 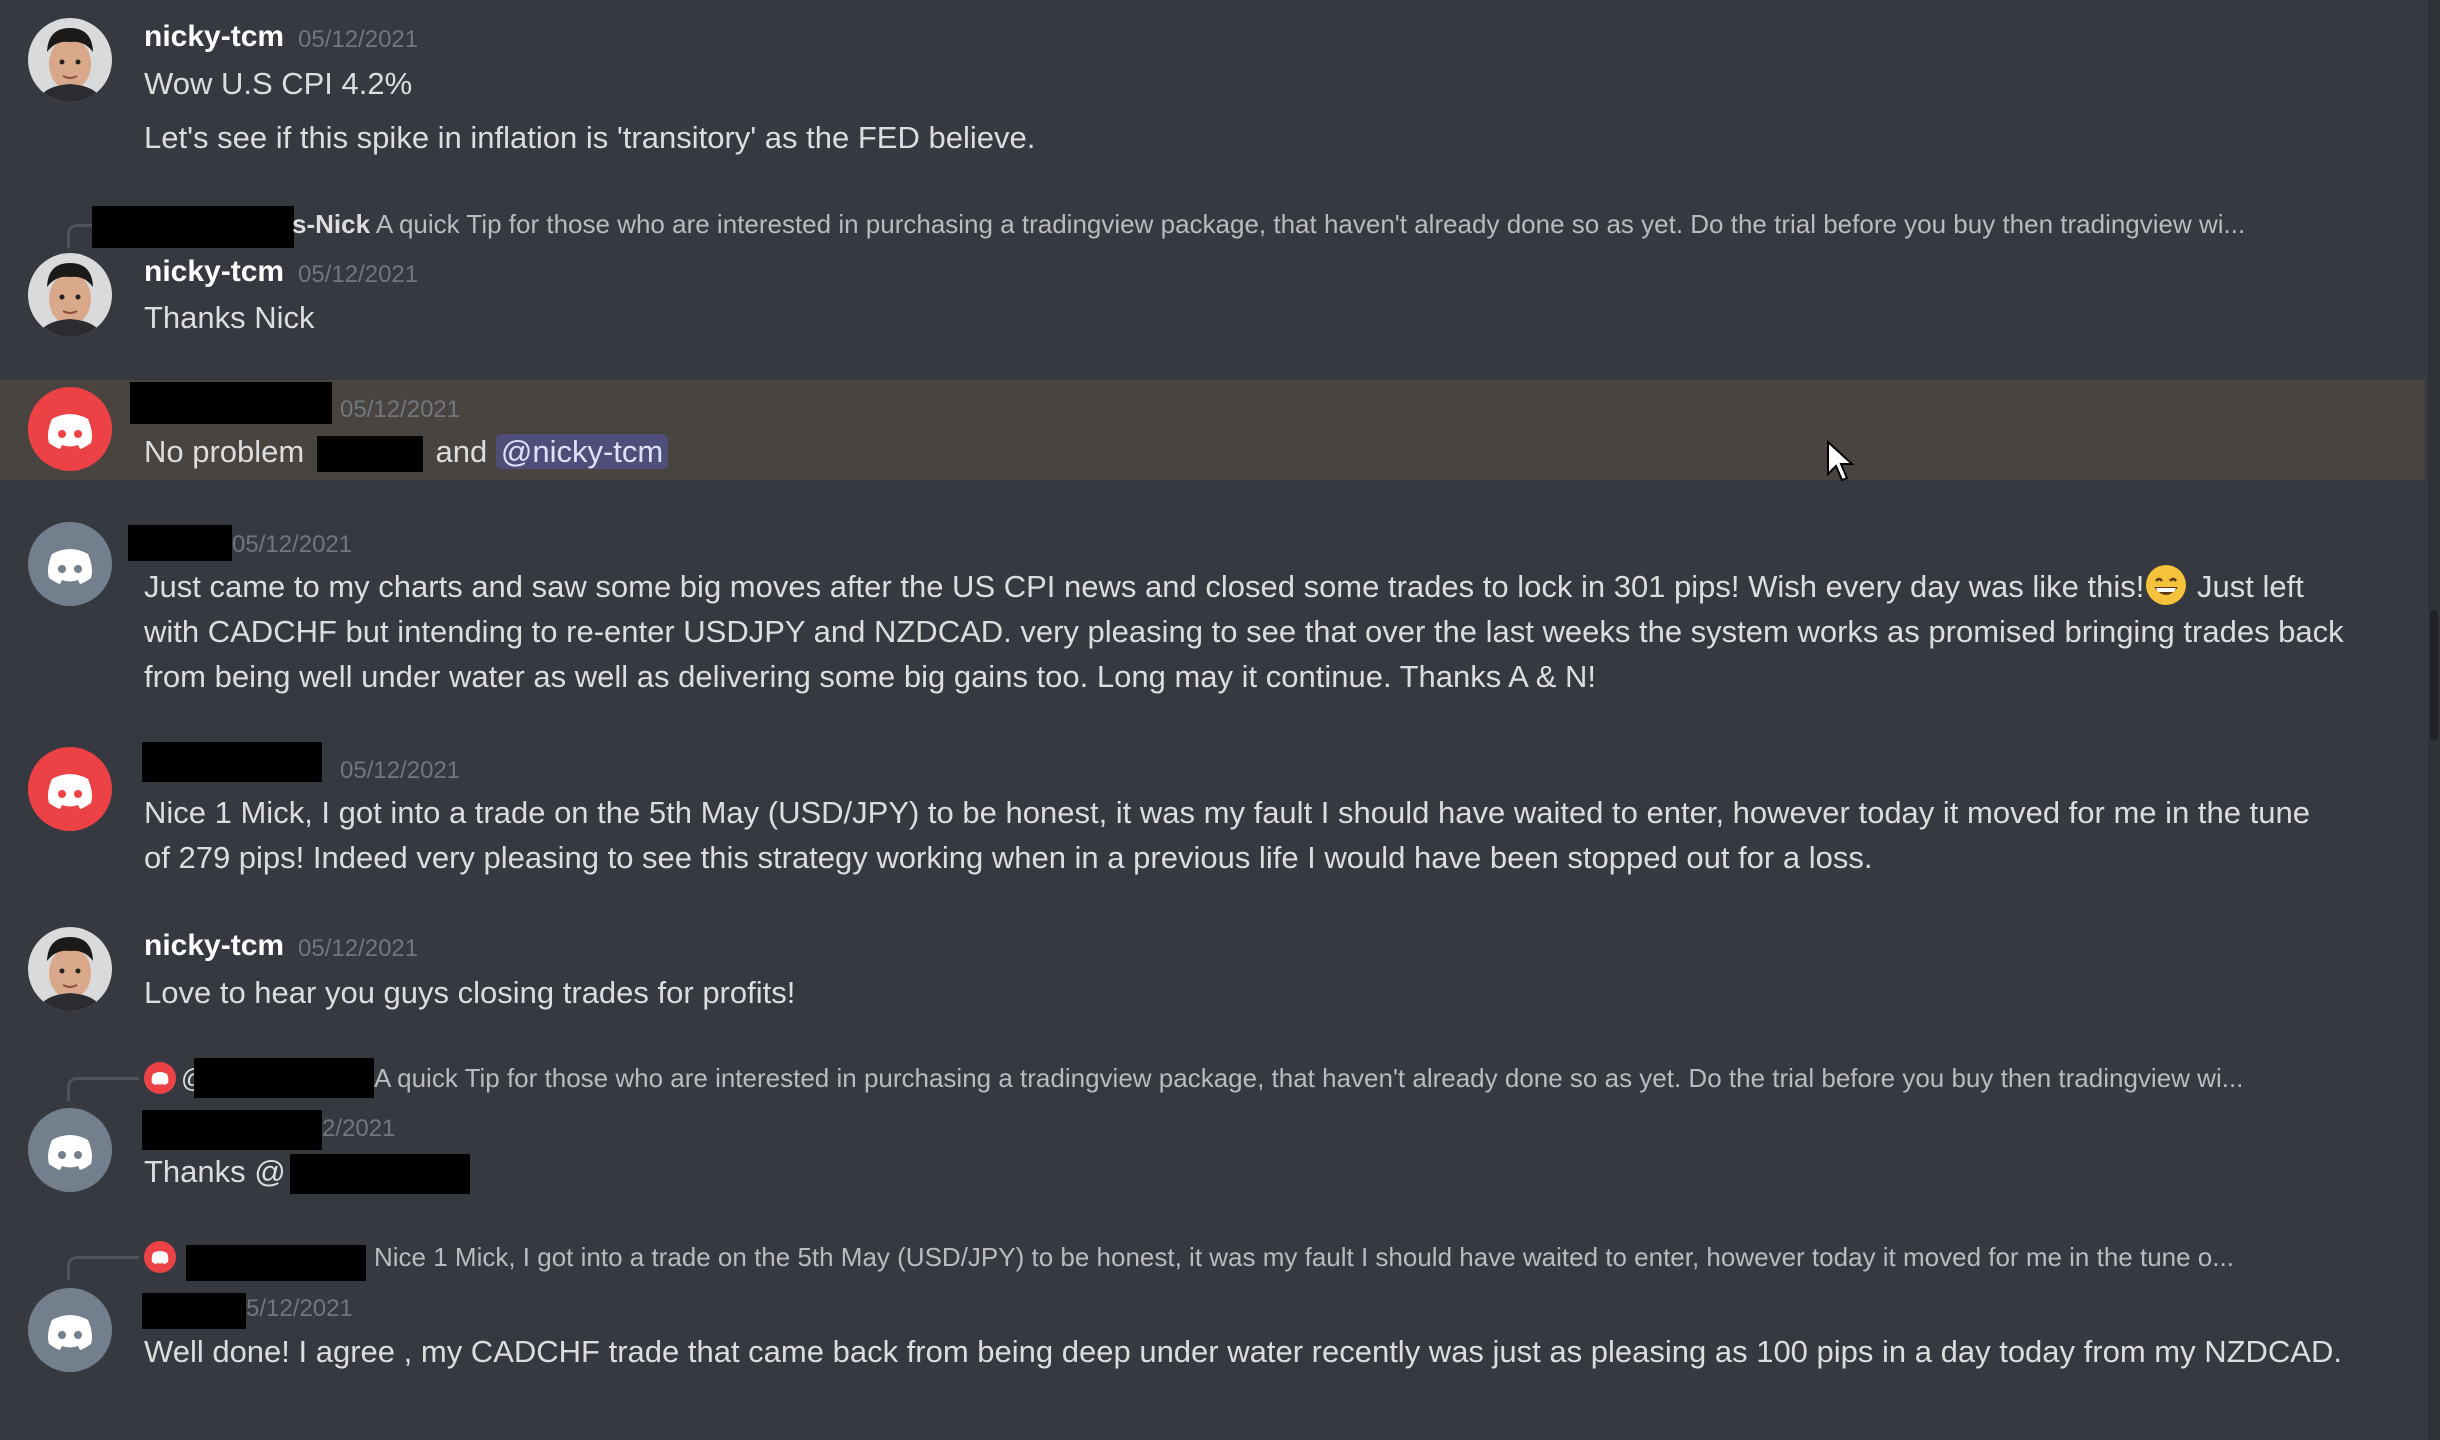 What do you see at coordinates (2434, 675) in the screenshot?
I see `scrollbar-thumb` at bounding box center [2434, 675].